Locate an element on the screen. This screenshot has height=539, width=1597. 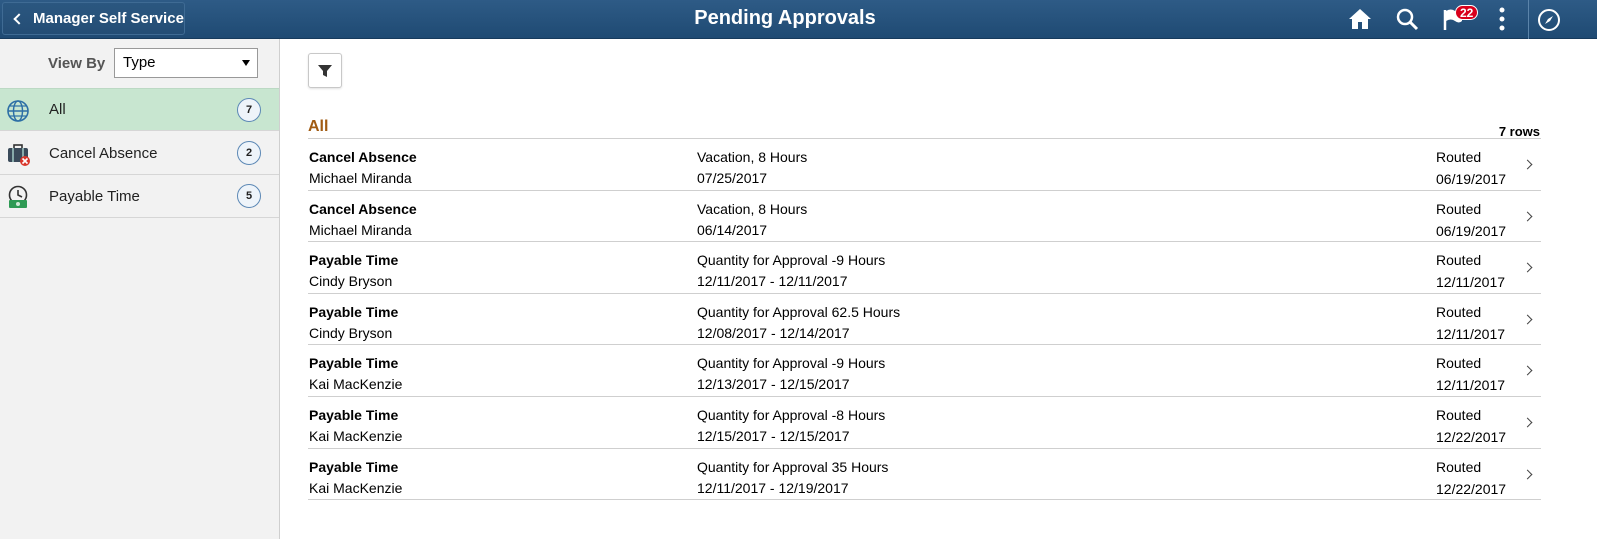
view-by-value: Type is located at coordinates (139, 62).